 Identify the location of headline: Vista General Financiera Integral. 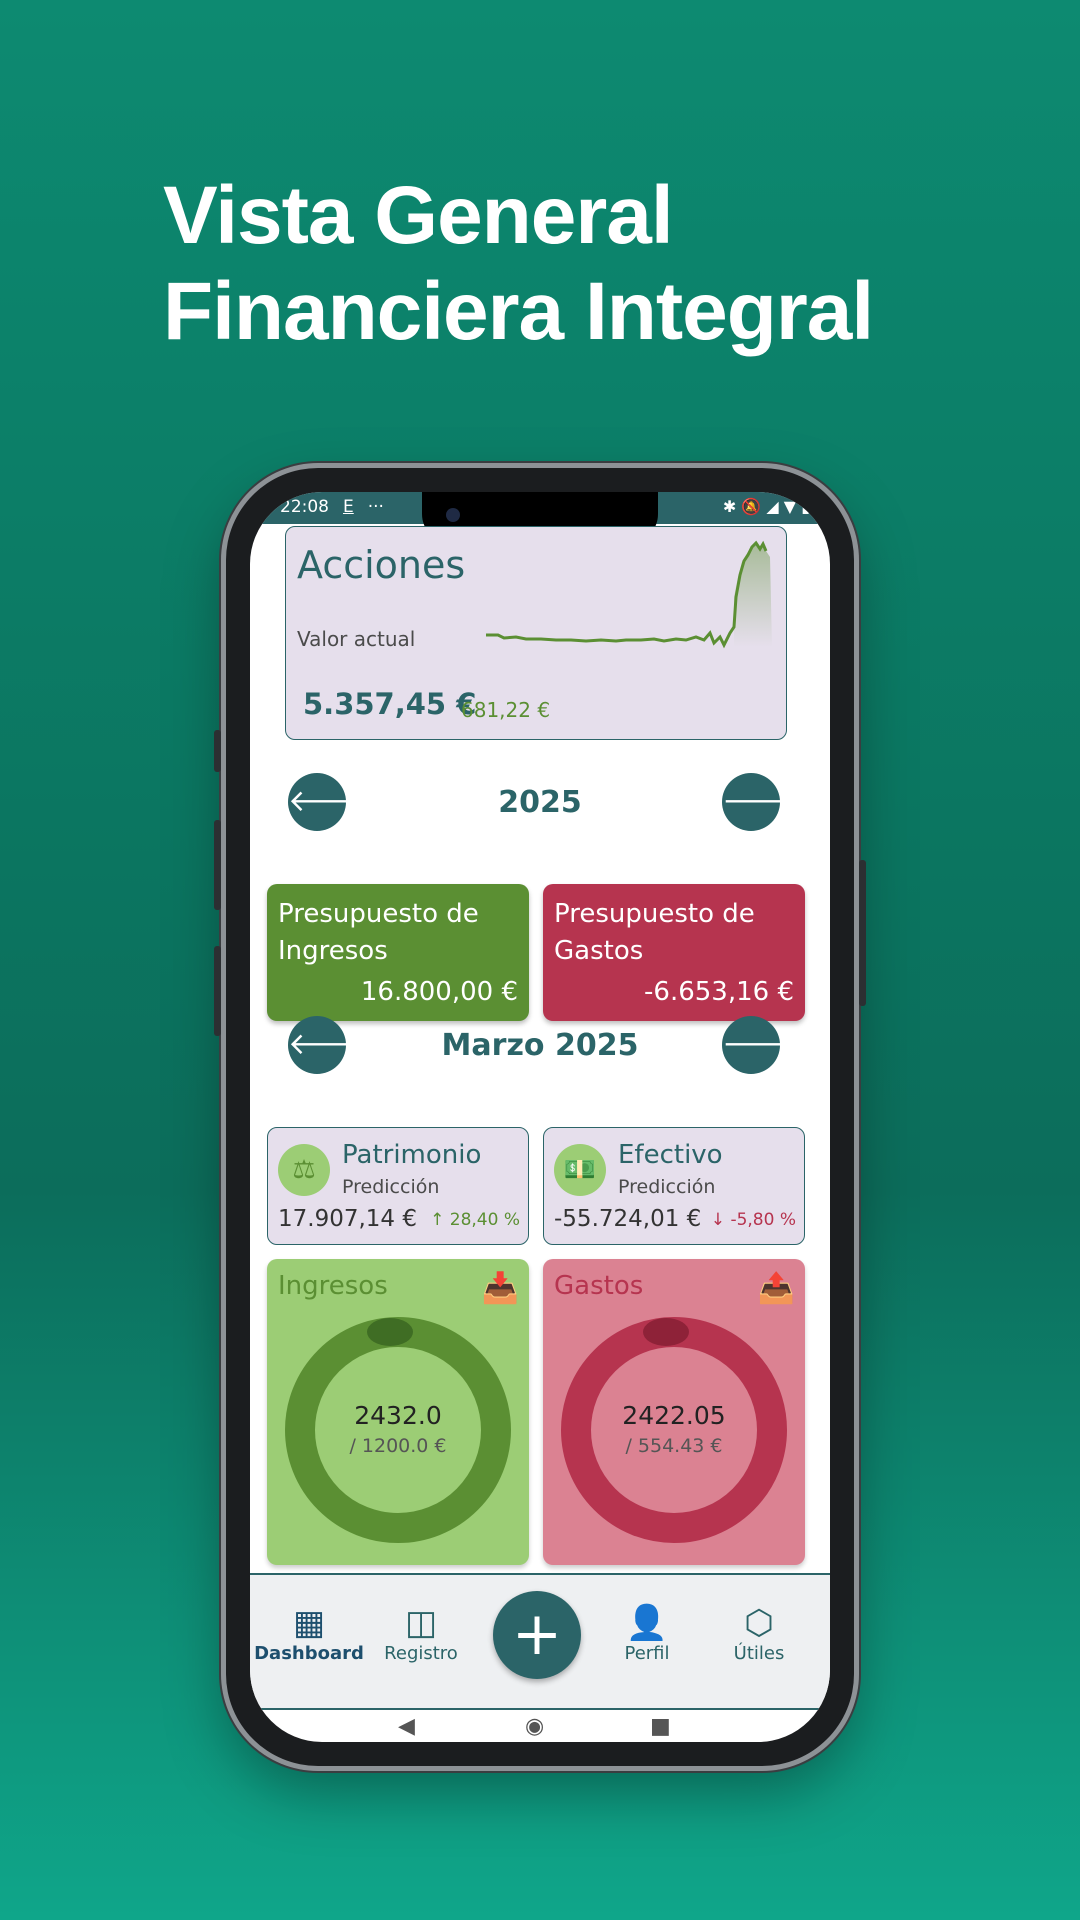
(518, 264).